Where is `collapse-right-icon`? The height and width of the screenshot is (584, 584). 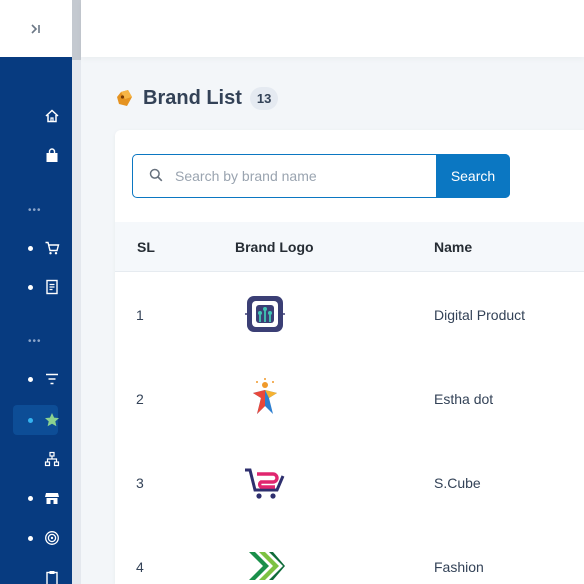
collapse-right-icon is located at coordinates (36, 29).